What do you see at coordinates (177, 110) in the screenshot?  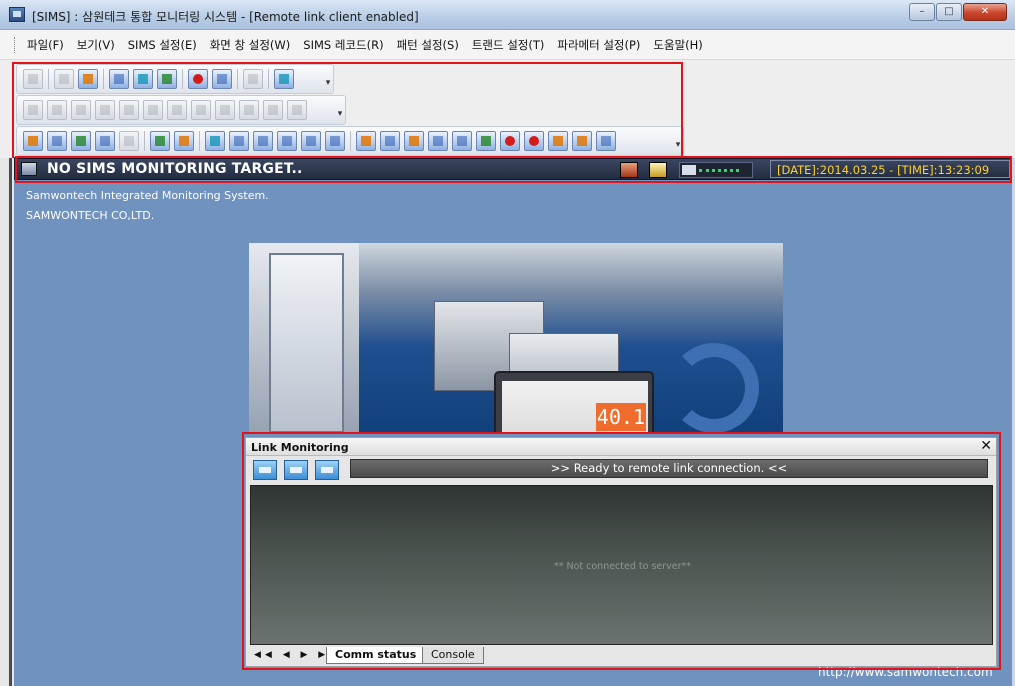 I see `chart-icon` at bounding box center [177, 110].